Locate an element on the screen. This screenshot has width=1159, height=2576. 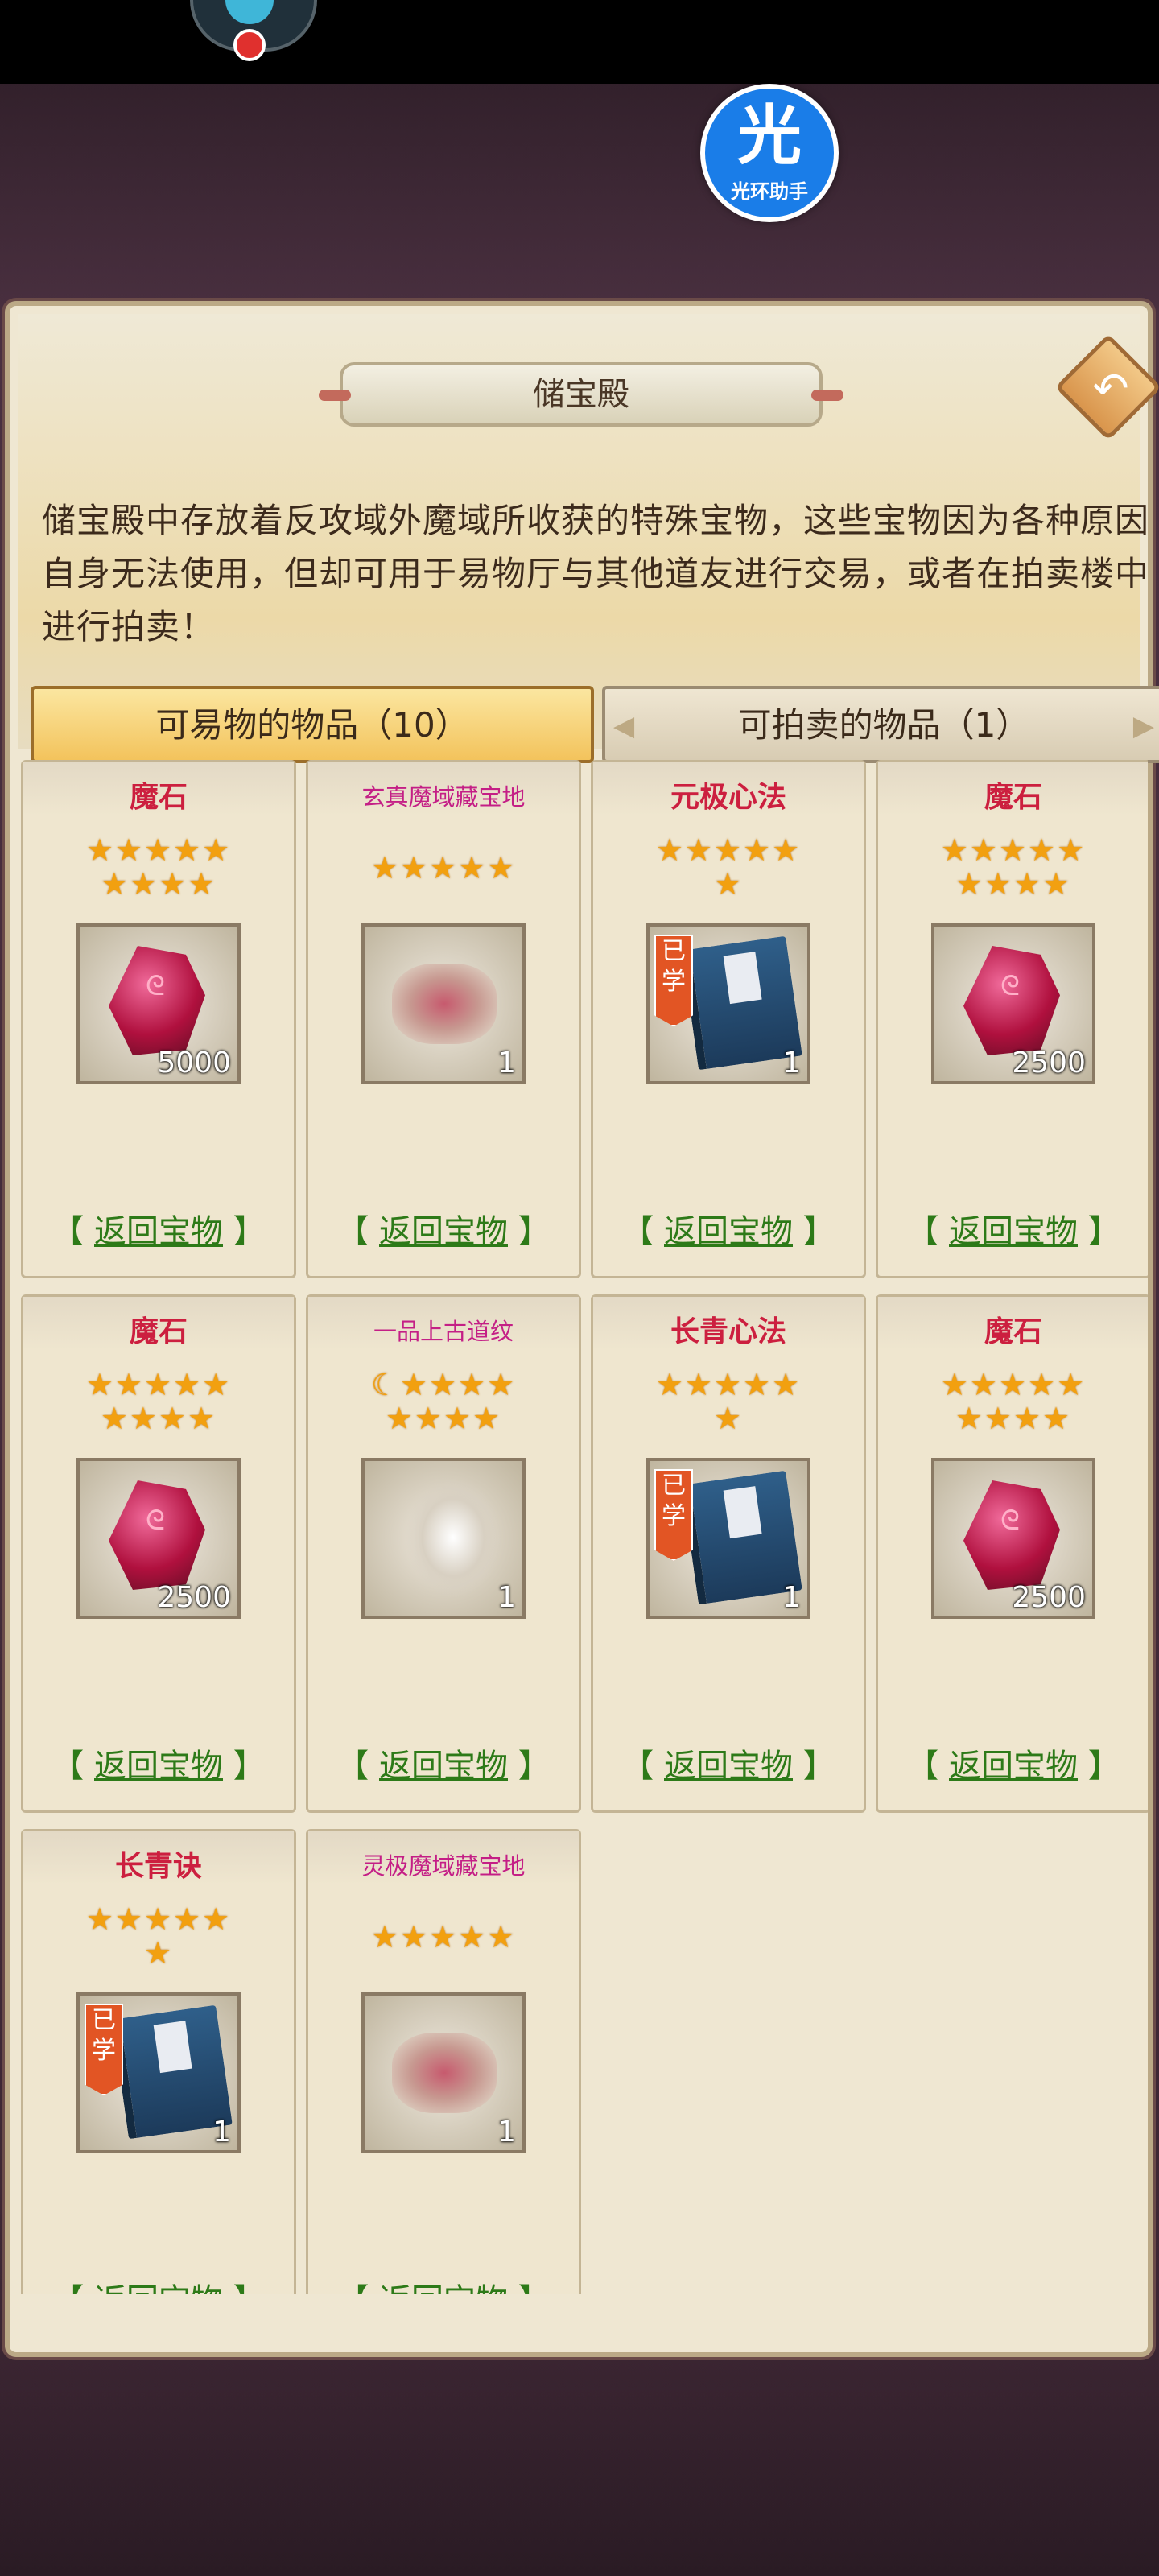
page-title: 储宝殿 is located at coordinates (581, 394).